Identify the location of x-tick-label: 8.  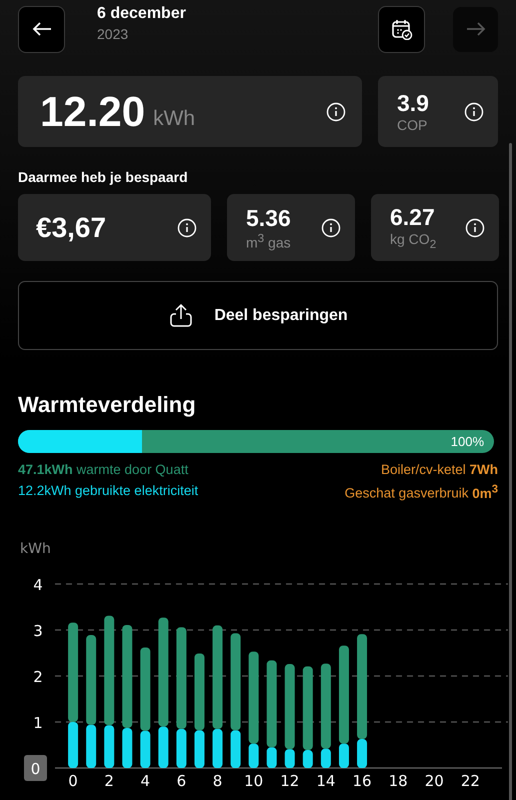
(217, 780).